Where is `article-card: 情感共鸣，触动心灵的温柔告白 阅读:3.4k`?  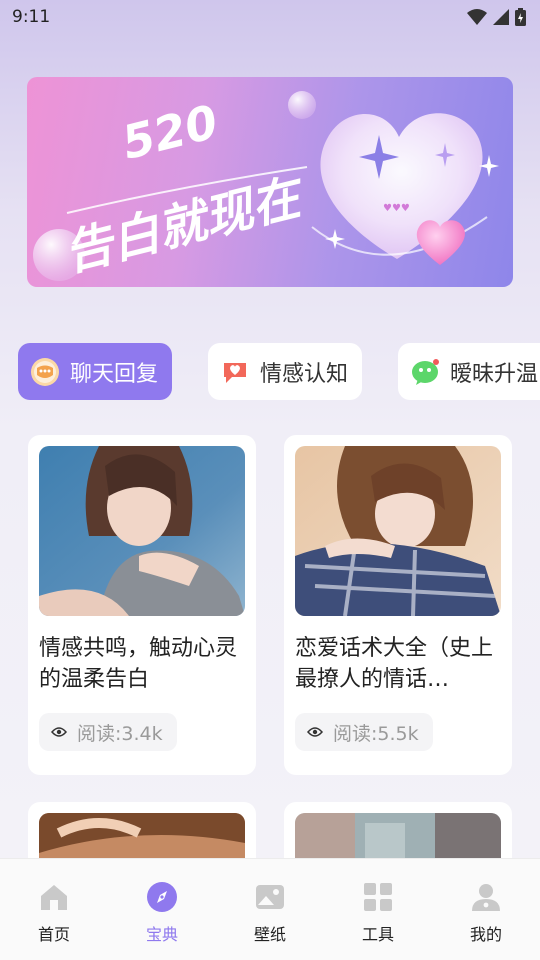 article-card: 情感共鸣，触动心灵的温柔告白 阅读:3.4k is located at coordinates (142, 605).